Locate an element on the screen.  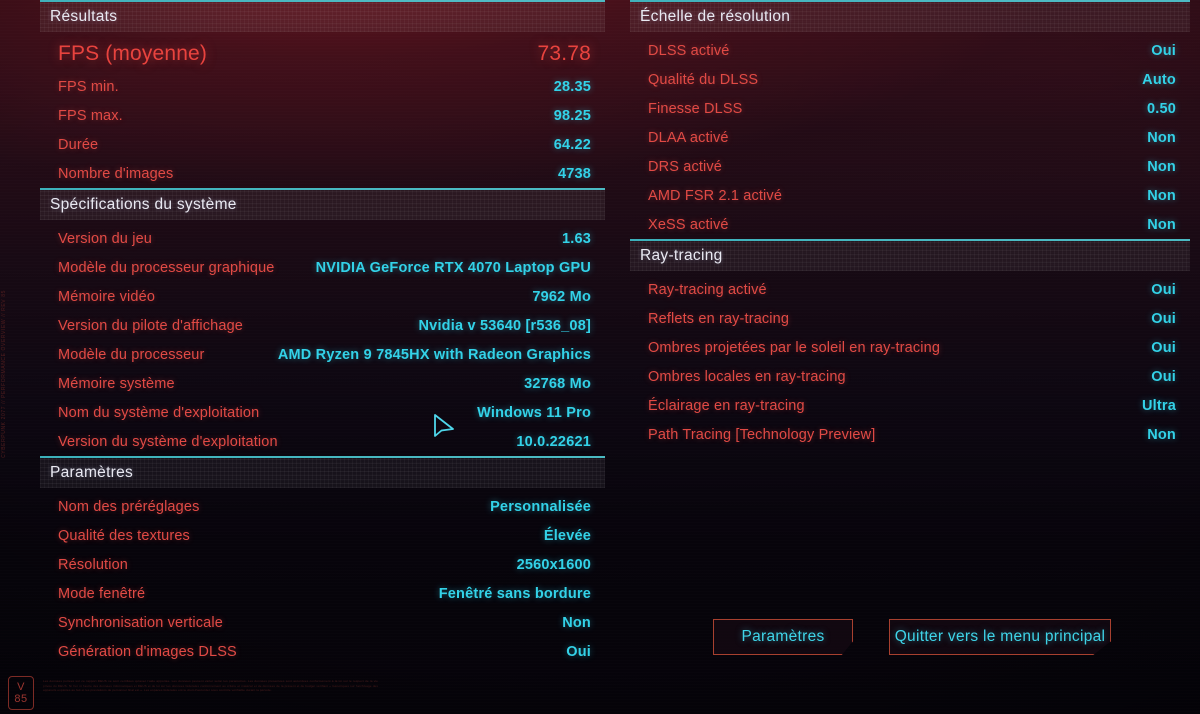
stat-value: Personnalisée is located at coordinates (540, 506).